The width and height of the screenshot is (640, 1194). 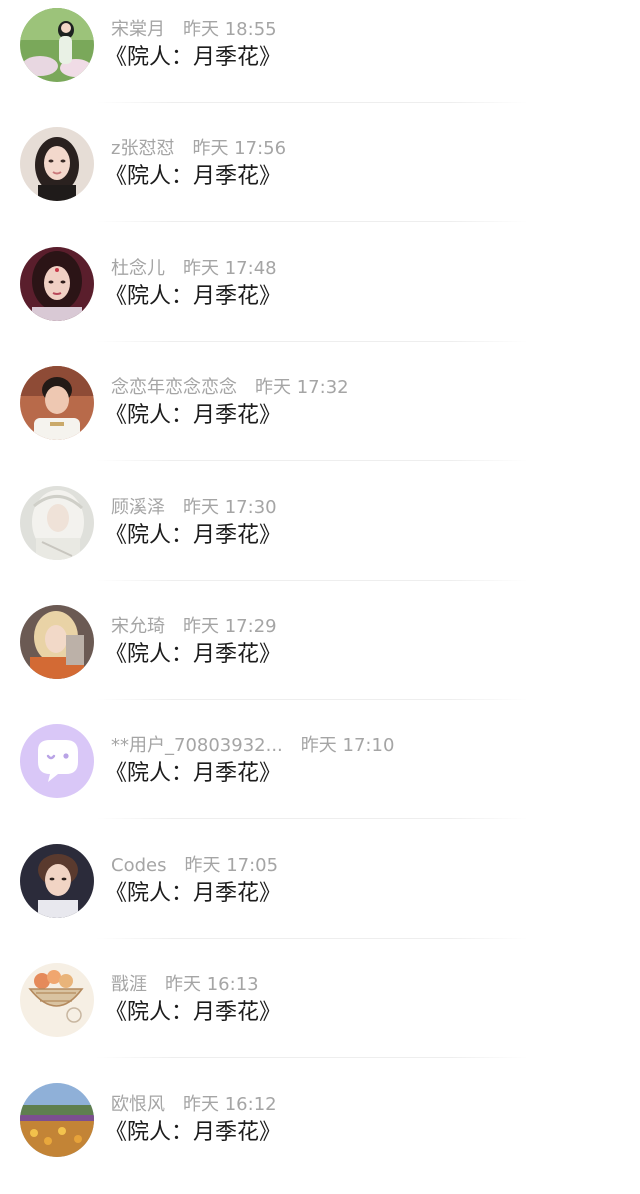 What do you see at coordinates (320, 537) in the screenshot?
I see `comment-item: 顾溪泽 昨天 17:30 《院人：月季花》` at bounding box center [320, 537].